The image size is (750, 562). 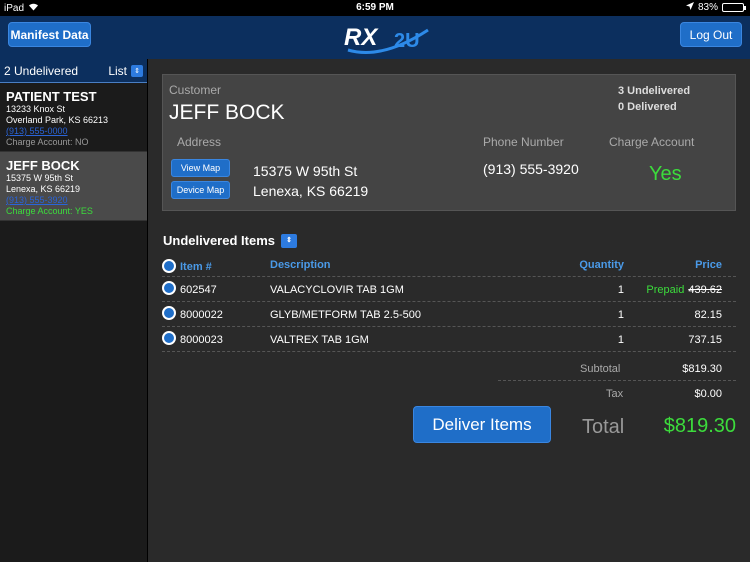 What do you see at coordinates (289, 240) in the screenshot?
I see `section-selector-icon: ⇕` at bounding box center [289, 240].